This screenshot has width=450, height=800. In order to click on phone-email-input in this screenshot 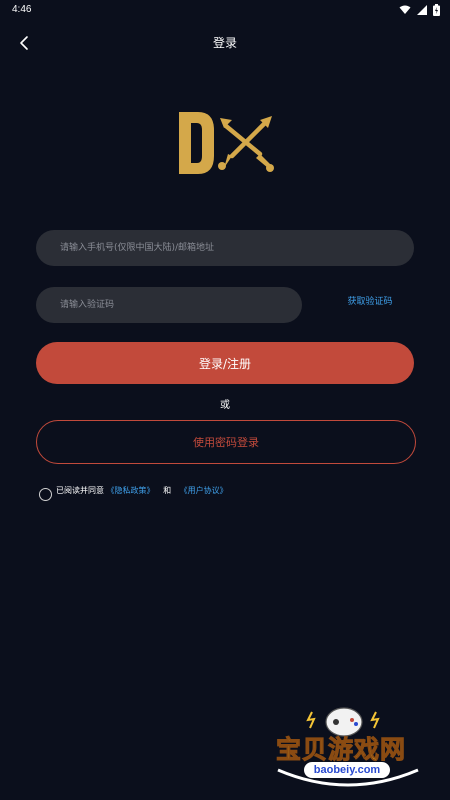, I will do `click(236, 248)`.